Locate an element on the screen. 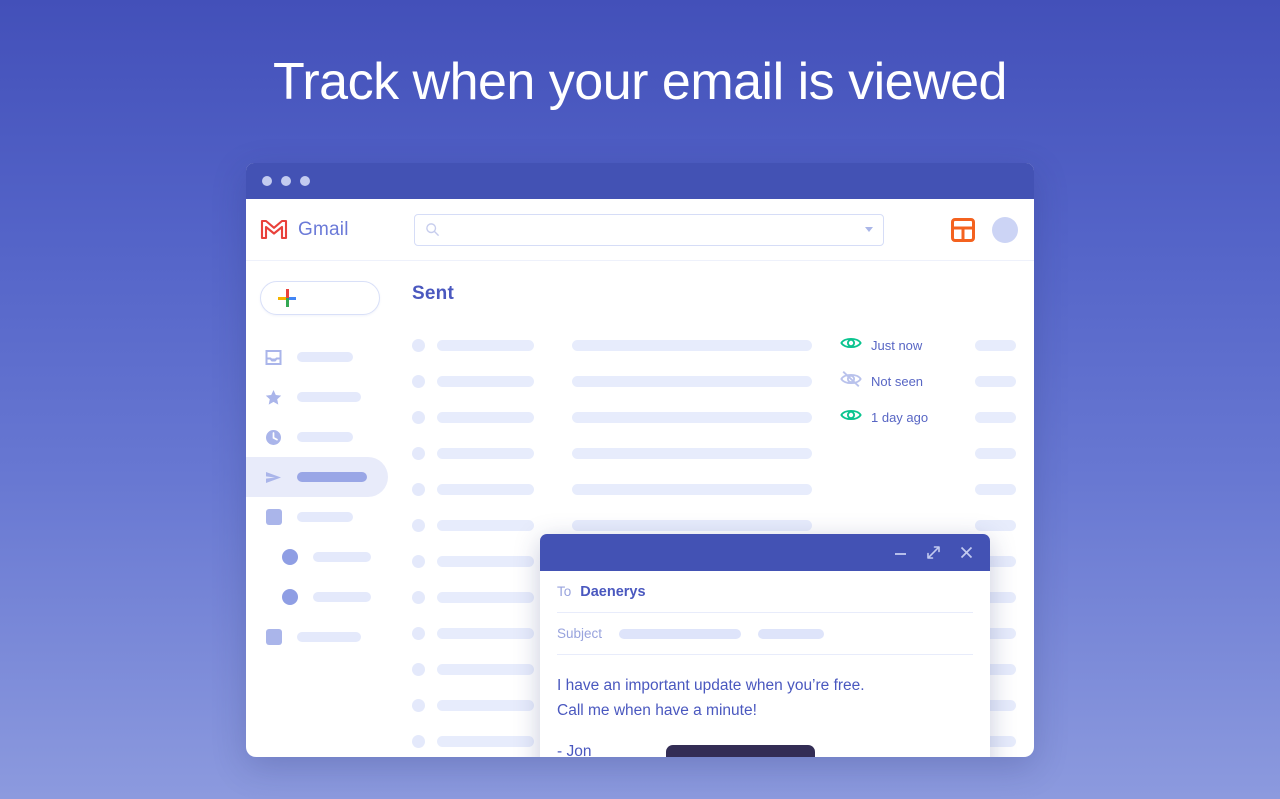  chevron-down-icon is located at coordinates (869, 229).